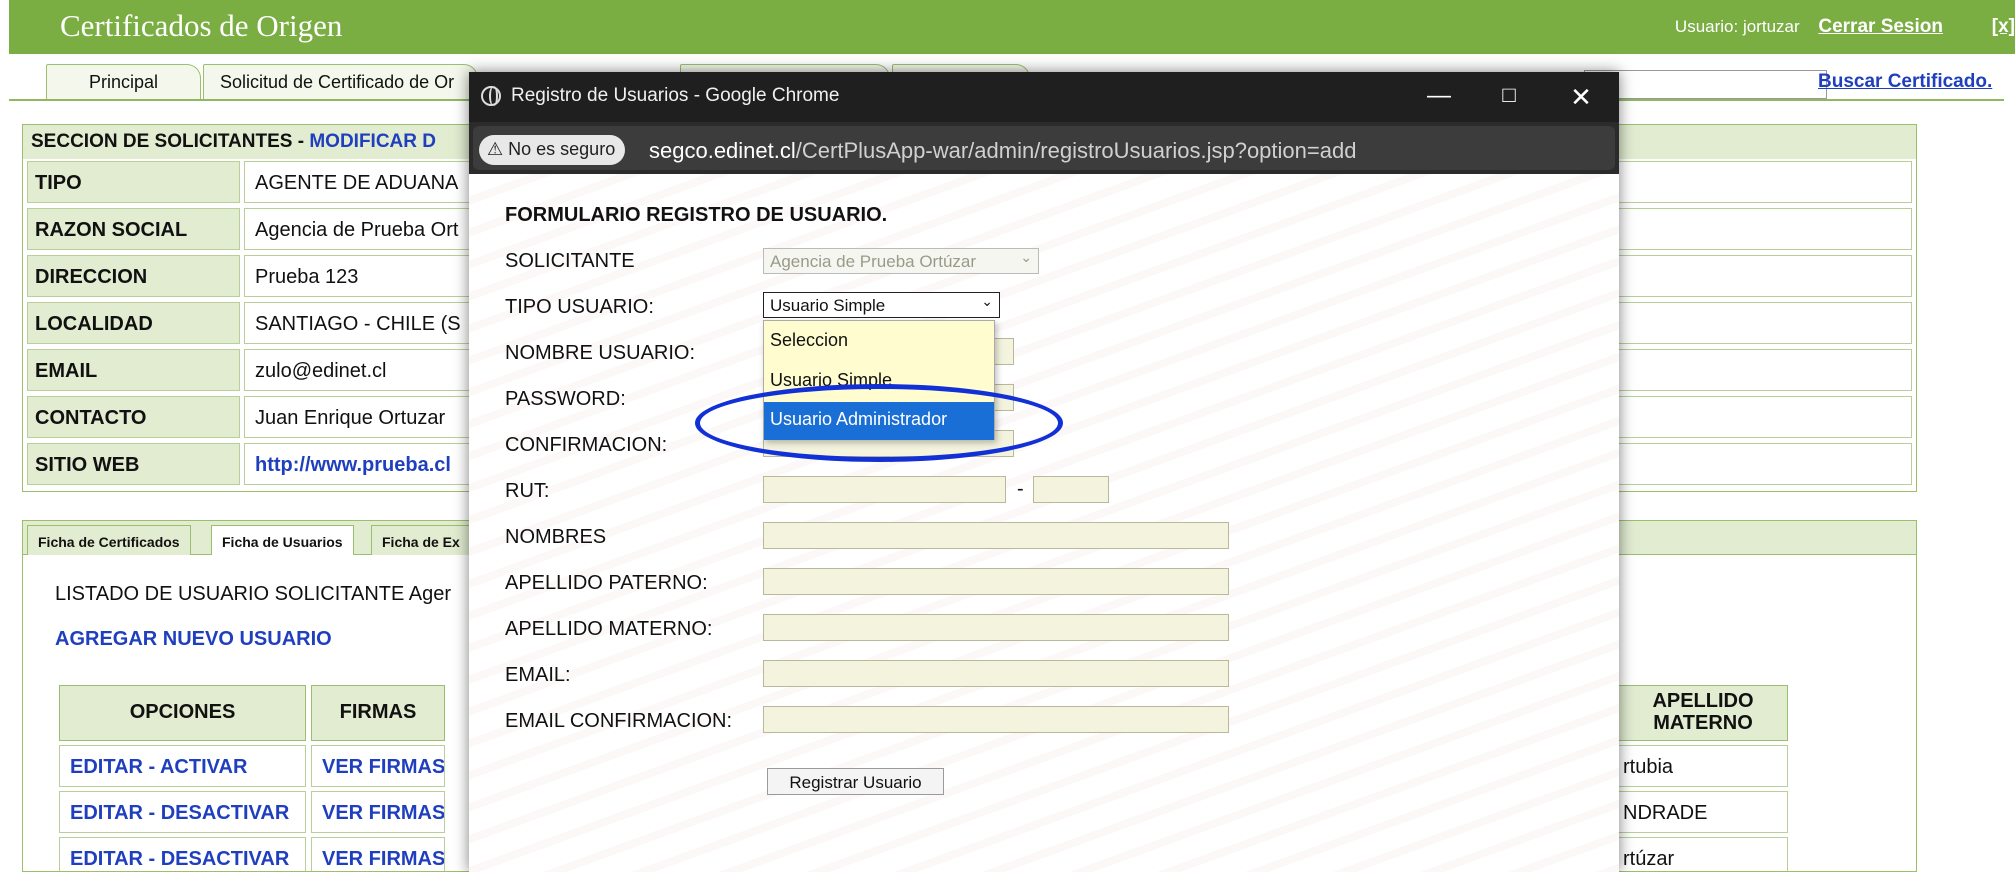 This screenshot has width=2015, height=872. What do you see at coordinates (828, 305) in the screenshot?
I see `tipo-usuario-value: Usuario Simple` at bounding box center [828, 305].